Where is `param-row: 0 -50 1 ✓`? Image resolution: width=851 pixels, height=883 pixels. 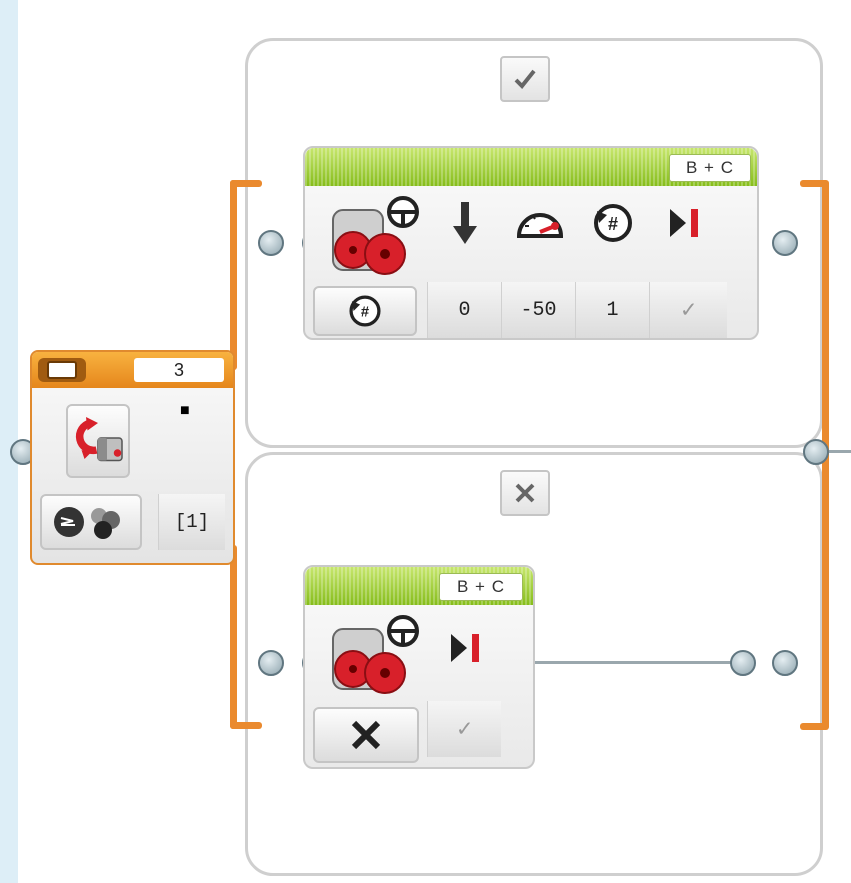
param-row: 0 -50 1 ✓ is located at coordinates (577, 310).